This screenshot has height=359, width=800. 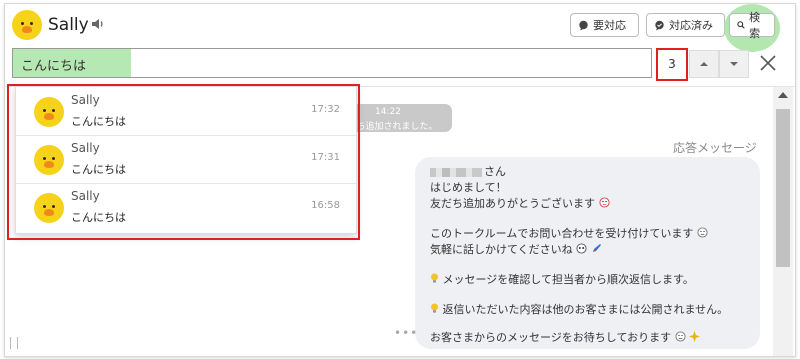 I want to click on speech-bubble-icon, so click(x=583, y=25).